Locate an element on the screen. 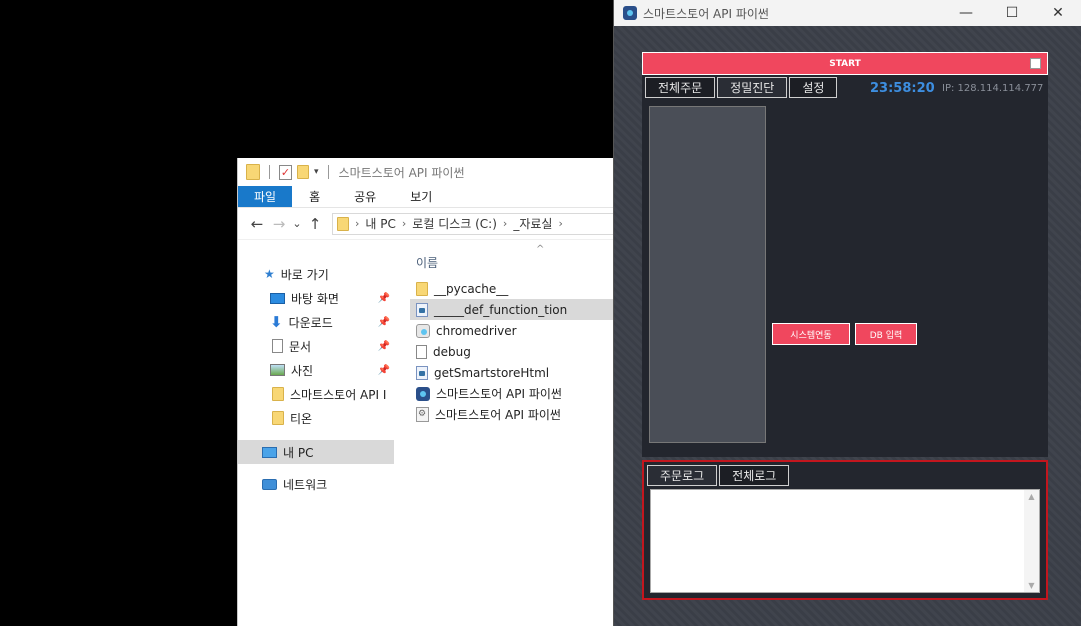  executable-icon is located at coordinates (423, 330).